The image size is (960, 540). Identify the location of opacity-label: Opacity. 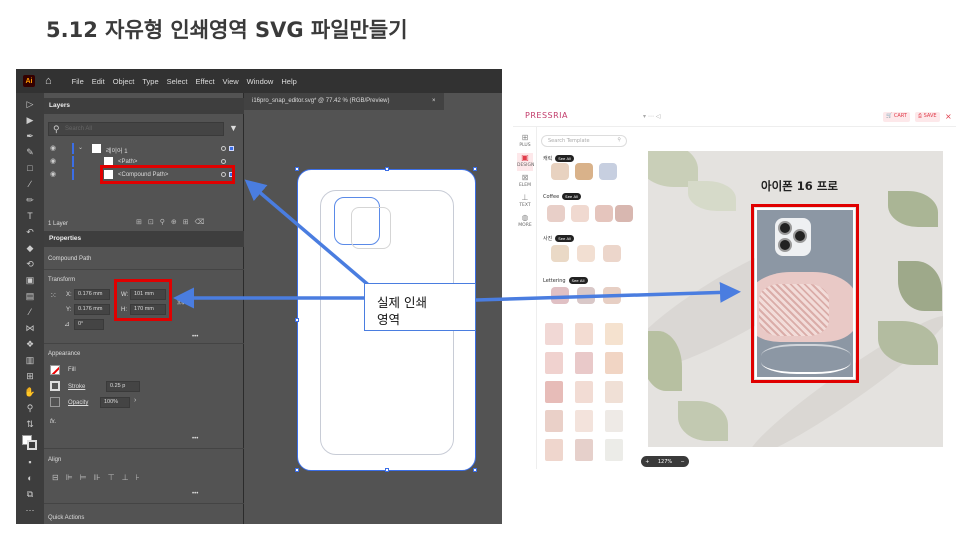
(78, 403).